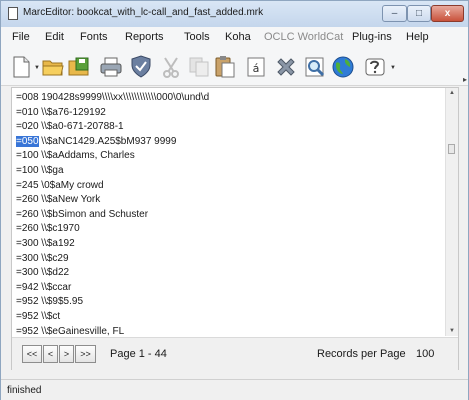 The image size is (469, 400). Describe the element at coordinates (303, 37) in the screenshot. I see `menu-oclc-worldcat: OCLC WorldCat` at that location.